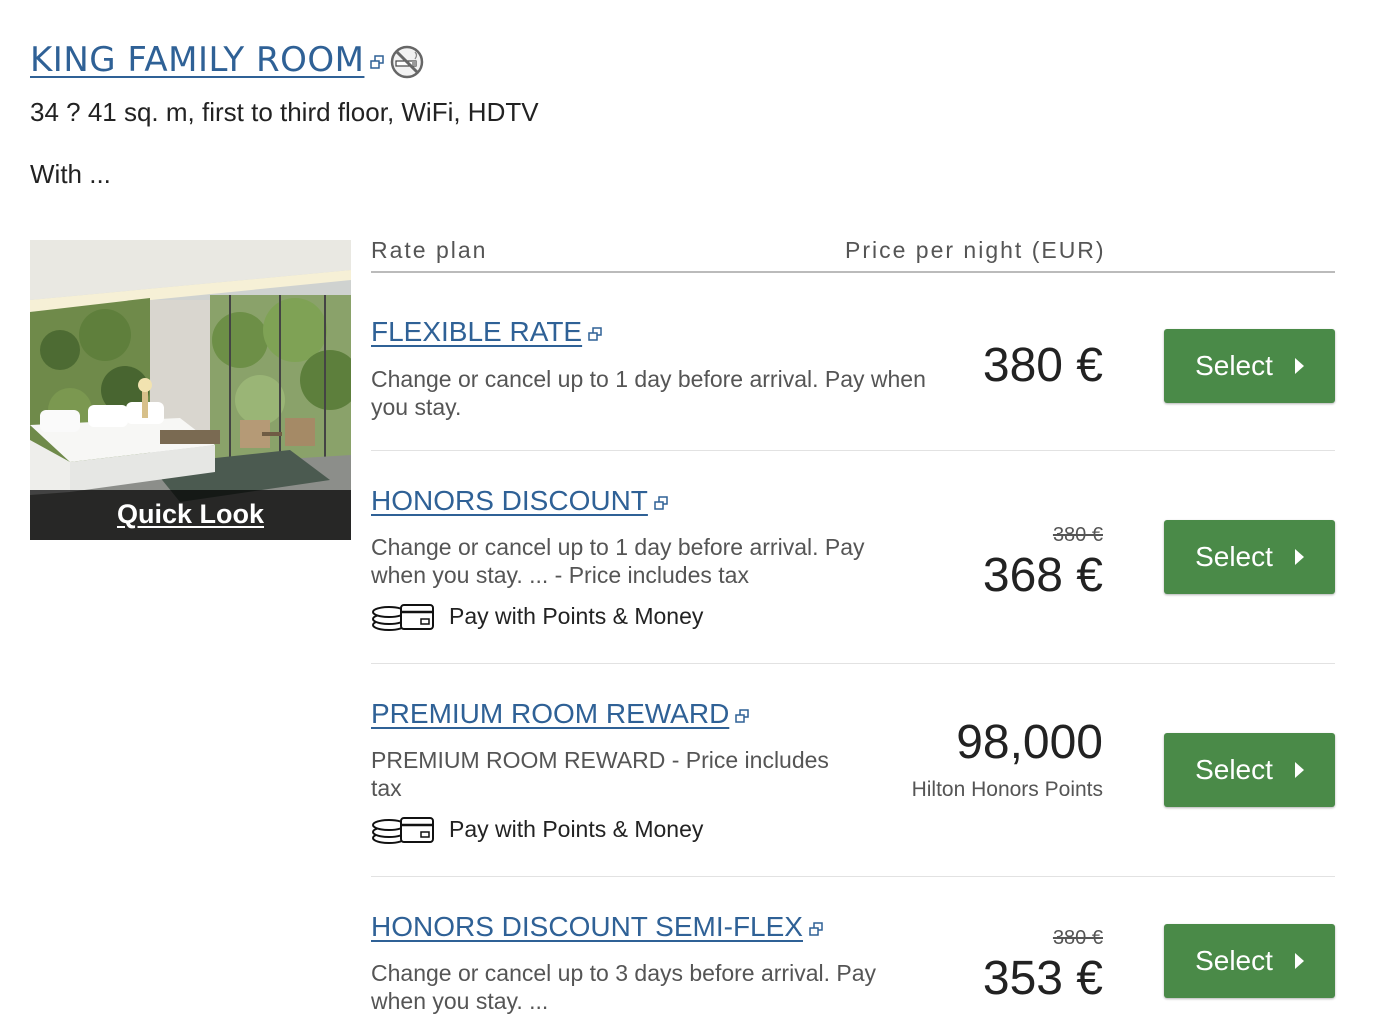  What do you see at coordinates (509, 500) in the screenshot?
I see `rate-name-link: HONORS DISCOUNT` at bounding box center [509, 500].